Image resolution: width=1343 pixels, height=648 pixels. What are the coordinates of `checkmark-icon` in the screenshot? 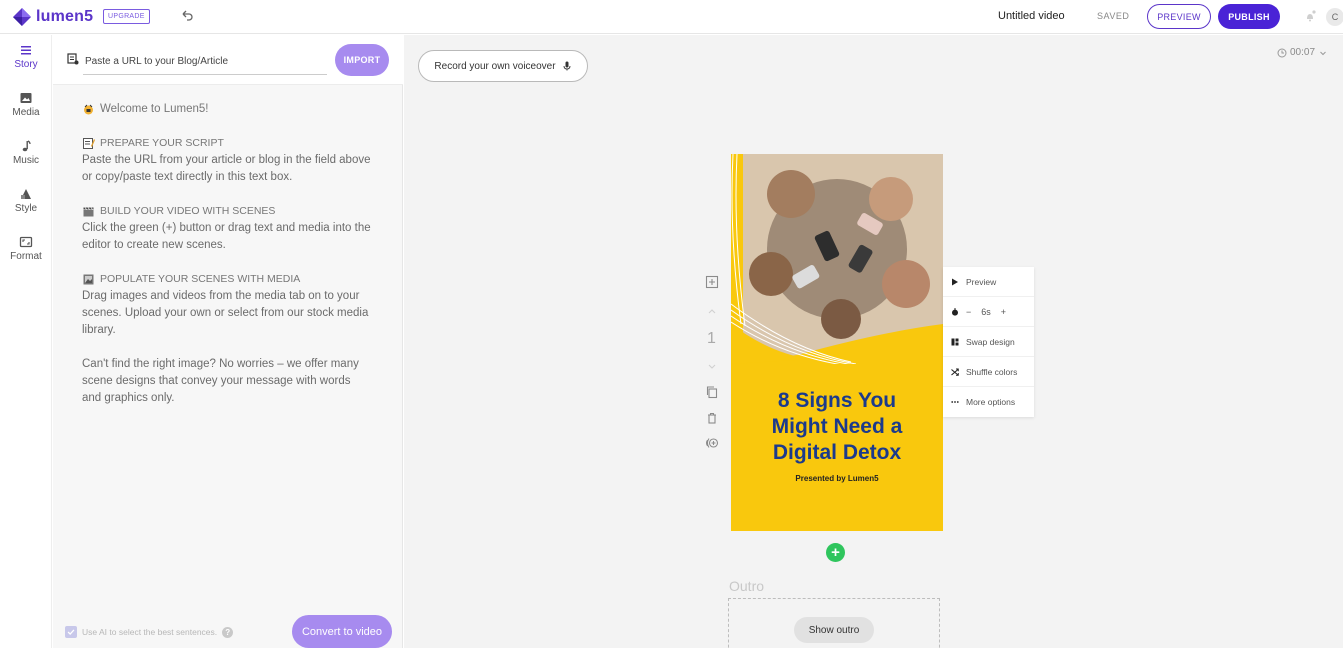 It's located at (71, 632).